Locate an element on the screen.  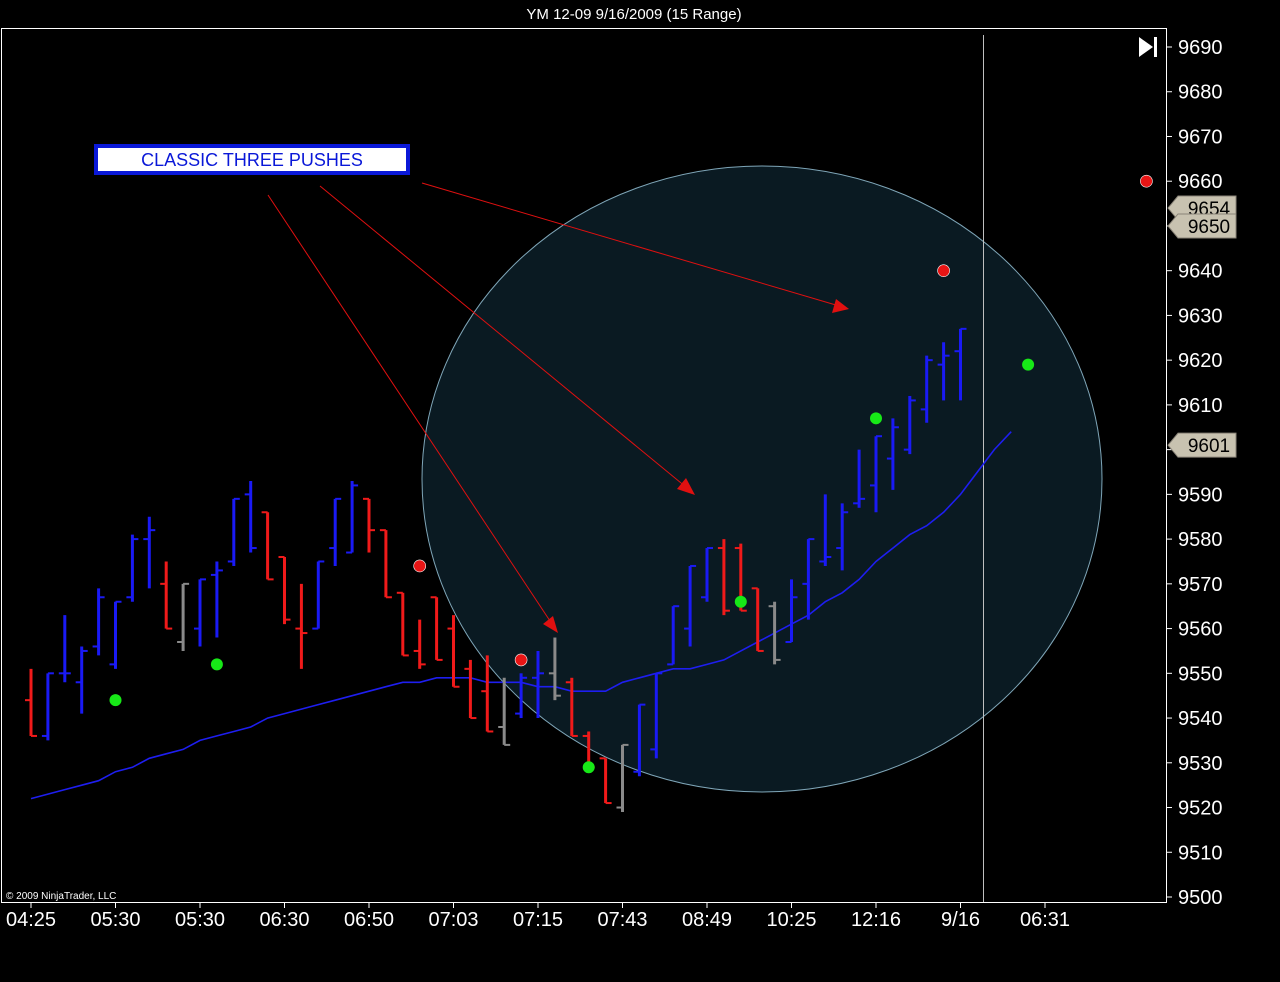
y-tick-label: 9500 is located at coordinates (1200, 898).